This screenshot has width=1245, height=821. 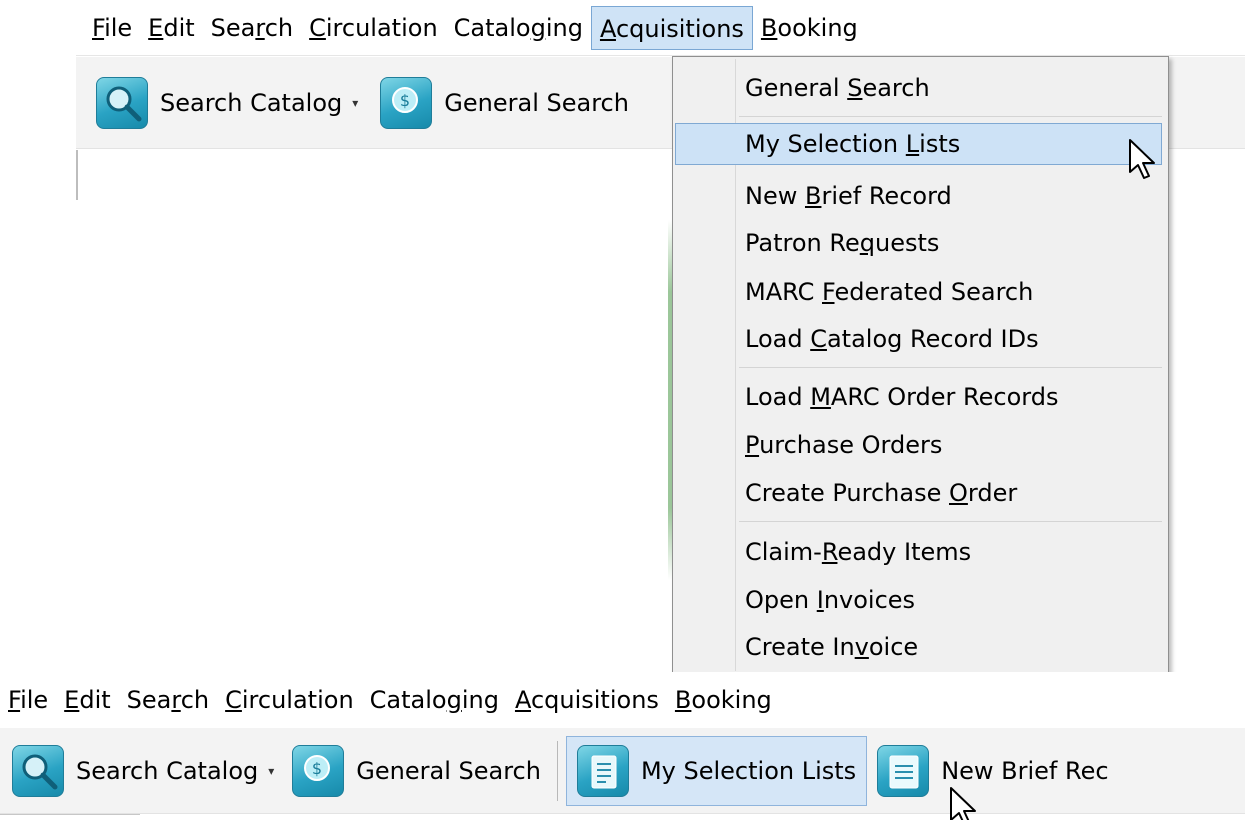 What do you see at coordinates (958, 493) in the screenshot?
I see `menu-item-create-purchase-order-mnemonic: O` at bounding box center [958, 493].